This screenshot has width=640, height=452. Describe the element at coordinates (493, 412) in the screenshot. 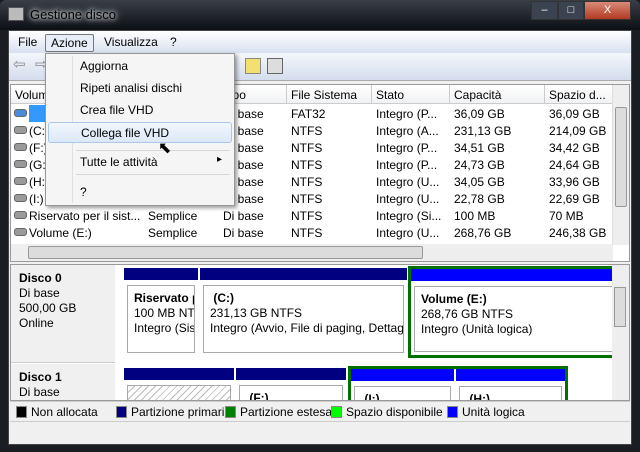

I see `legend-label: Unità logica` at that location.